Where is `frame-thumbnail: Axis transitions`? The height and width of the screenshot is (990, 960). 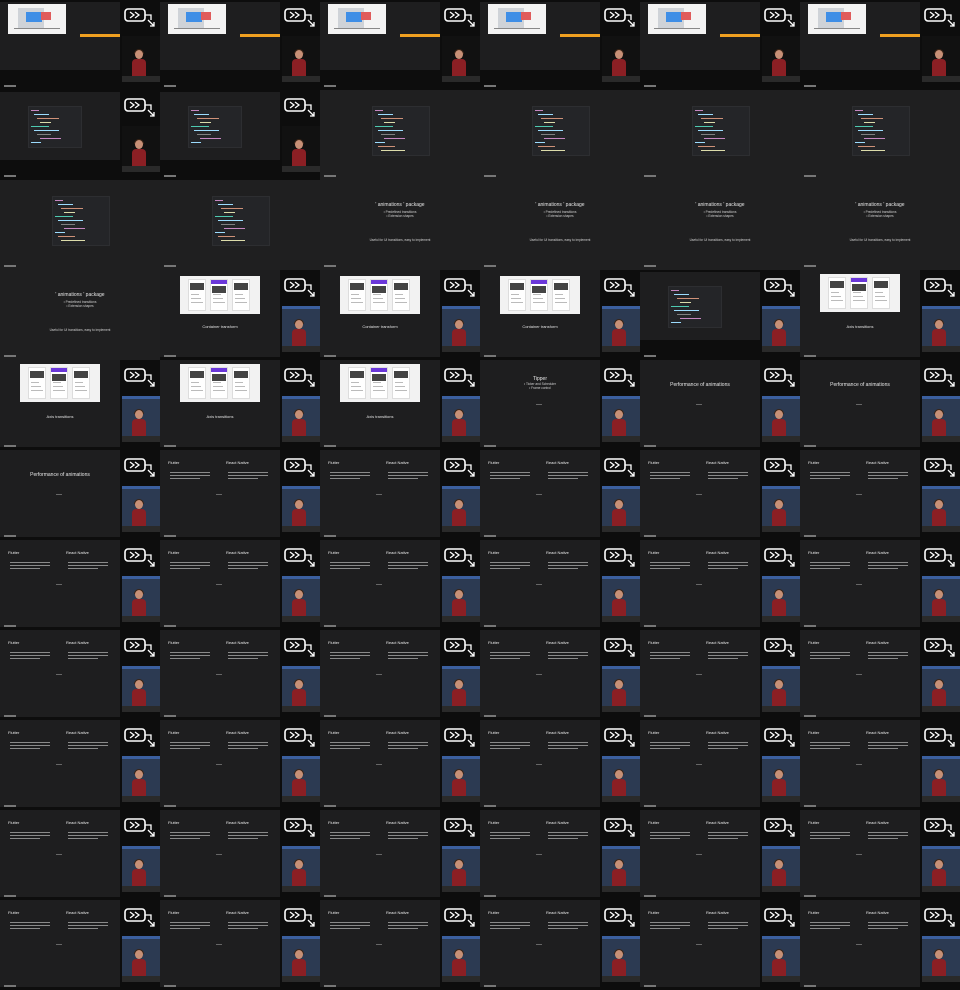
frame-thumbnail: Axis transitions is located at coordinates (240, 405).